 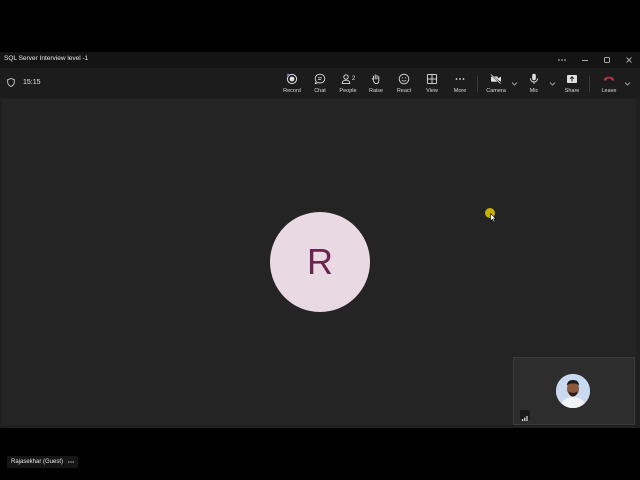 What do you see at coordinates (404, 79) in the screenshot?
I see `smiley-icon` at bounding box center [404, 79].